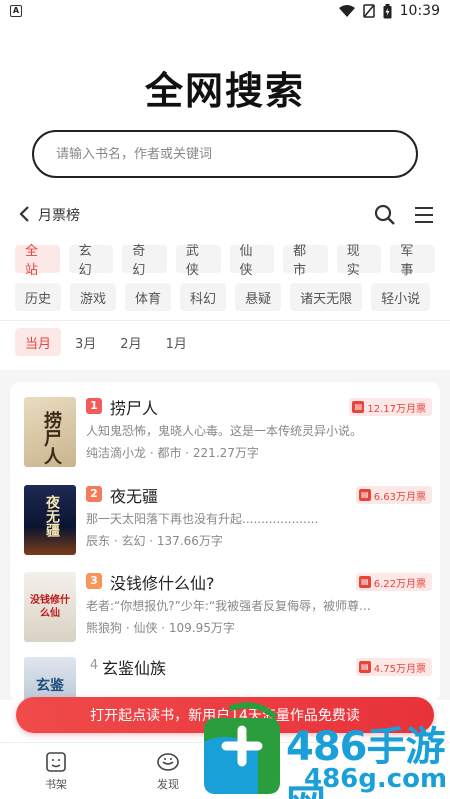 This screenshot has width=450, height=799. I want to click on period-tab: 2月, so click(130, 342).